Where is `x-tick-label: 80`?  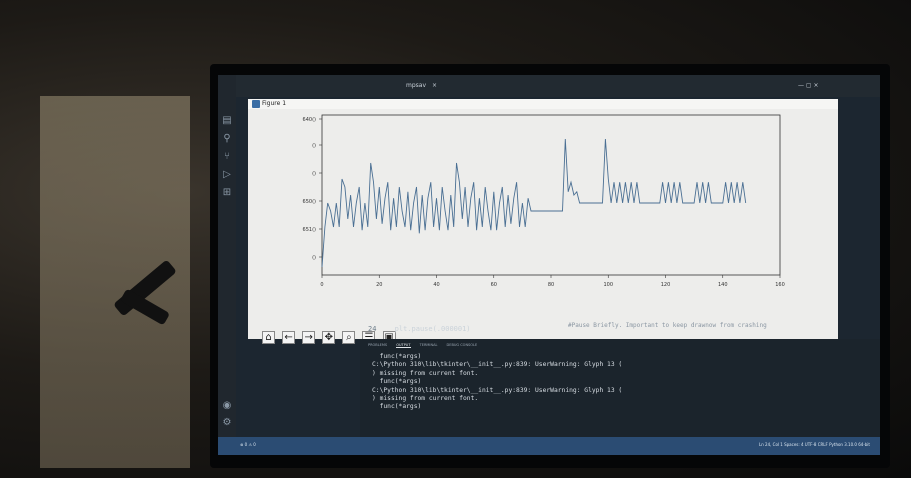
x-tick-label: 80 is located at coordinates (551, 285).